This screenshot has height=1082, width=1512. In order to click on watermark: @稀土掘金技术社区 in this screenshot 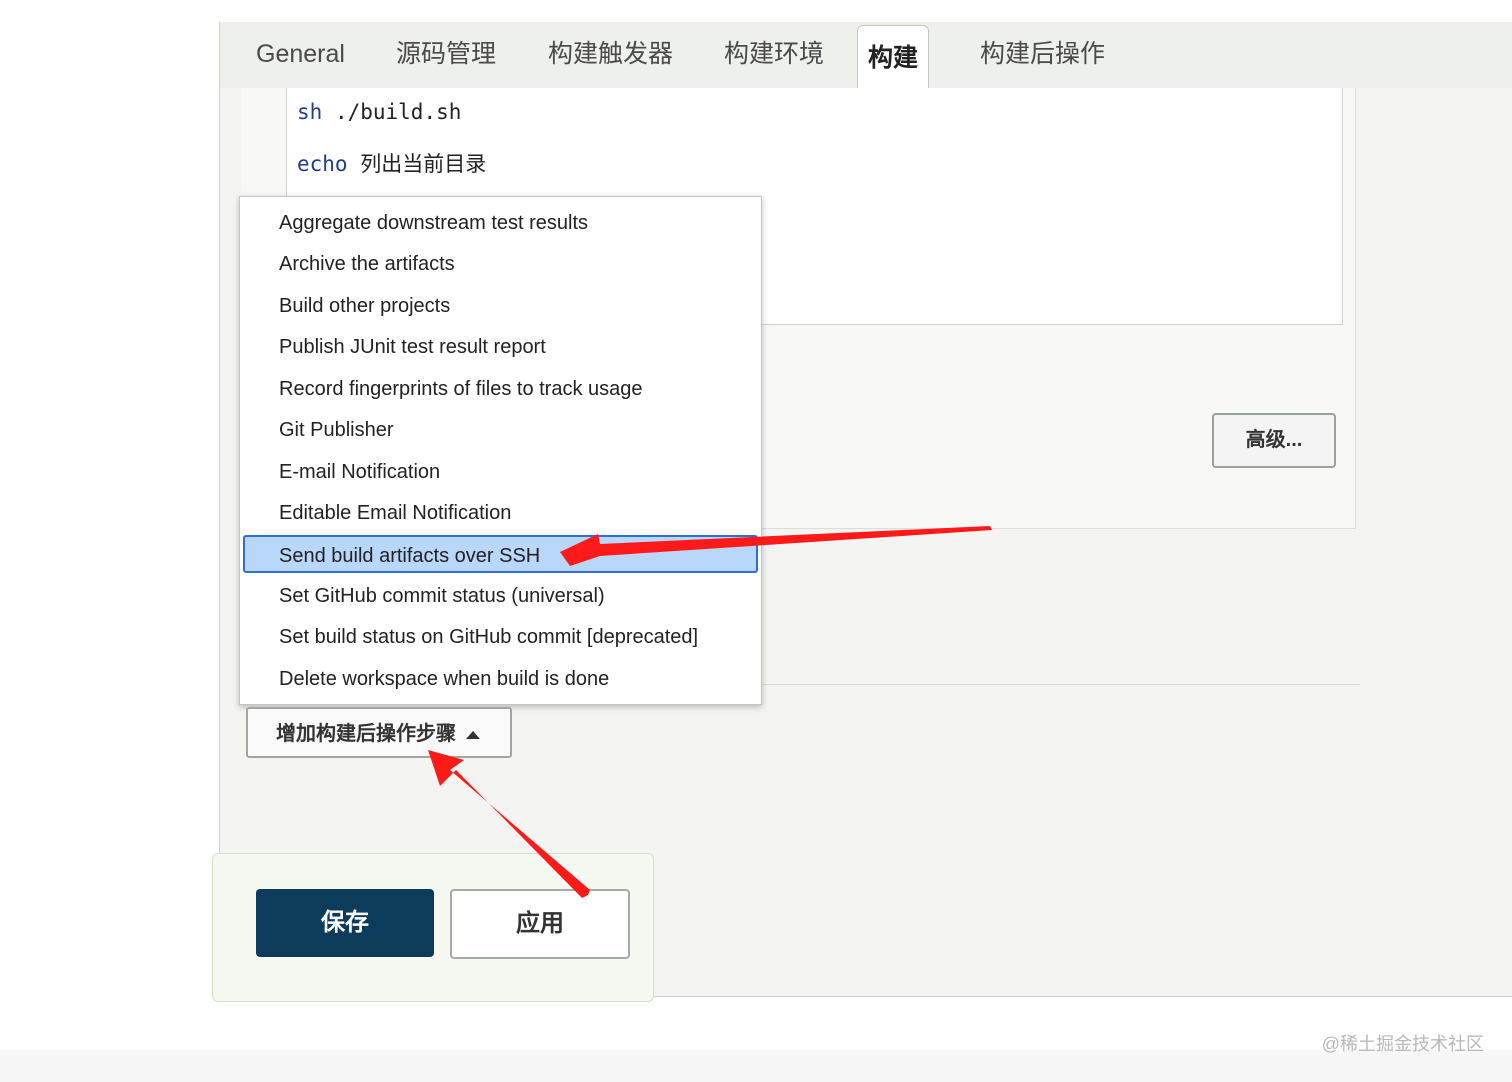, I will do `click(1402, 1044)`.